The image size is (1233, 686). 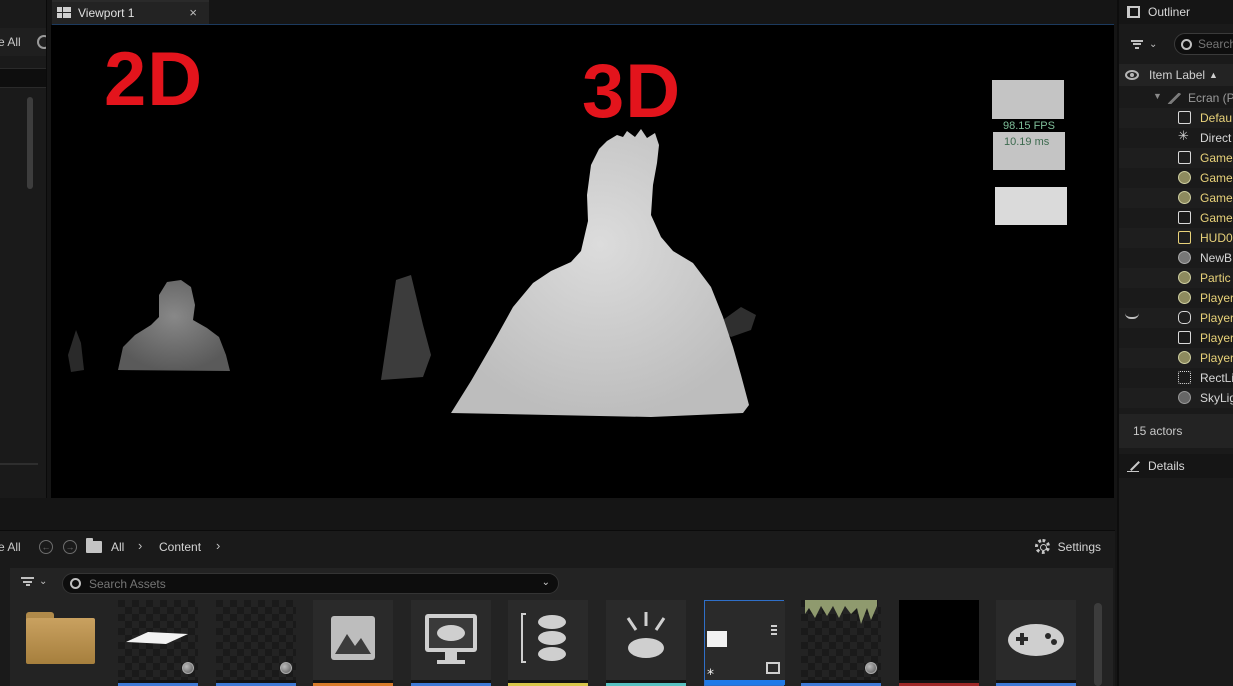 What do you see at coordinates (743, 654) in the screenshot?
I see `widget-icon: *` at bounding box center [743, 654].